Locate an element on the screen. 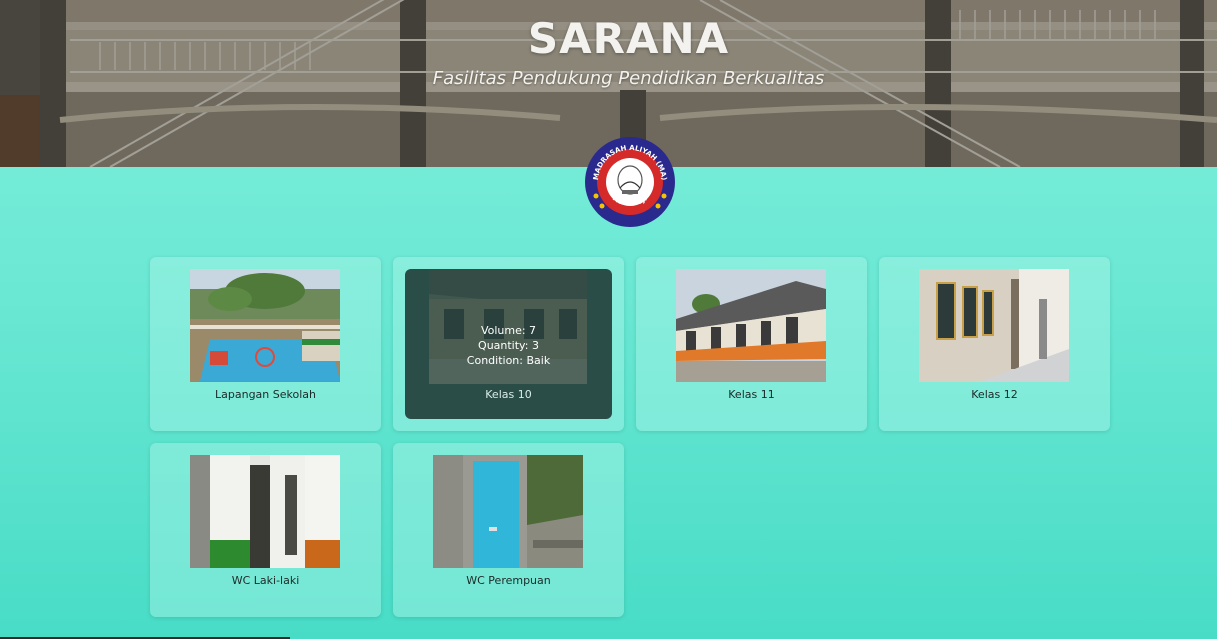  facility-name: Kelas 10 is located at coordinates (508, 394).